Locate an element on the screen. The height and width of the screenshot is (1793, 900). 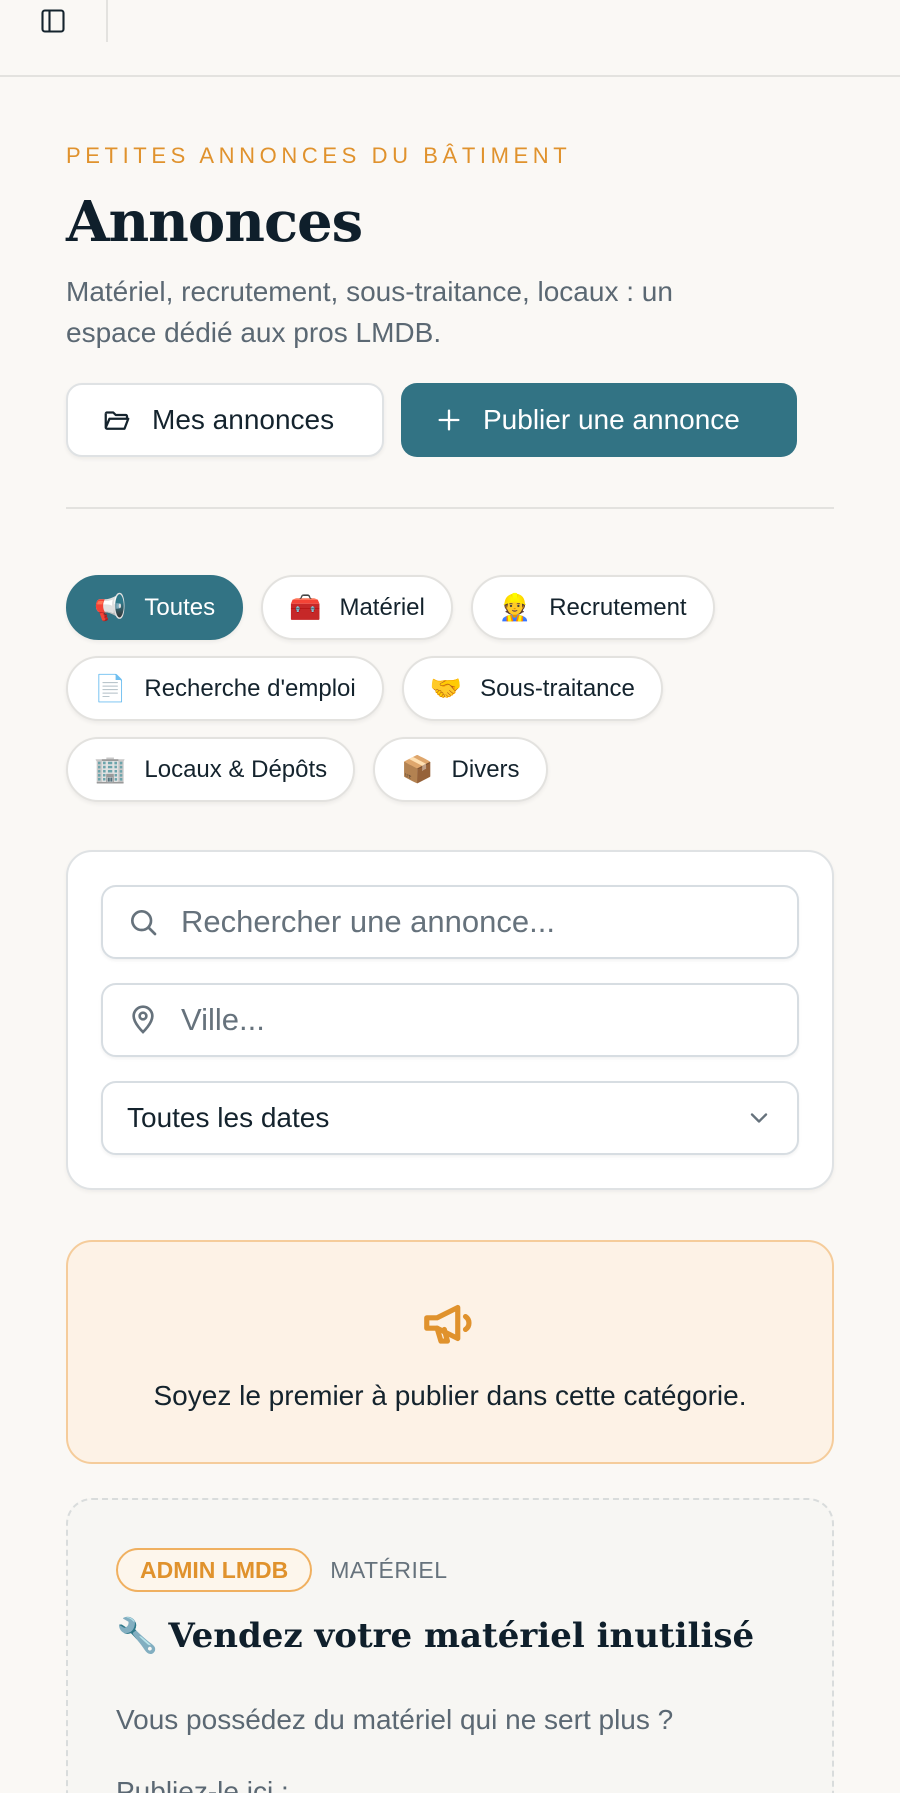
category-chip-label: Recrutement is located at coordinates (618, 607).